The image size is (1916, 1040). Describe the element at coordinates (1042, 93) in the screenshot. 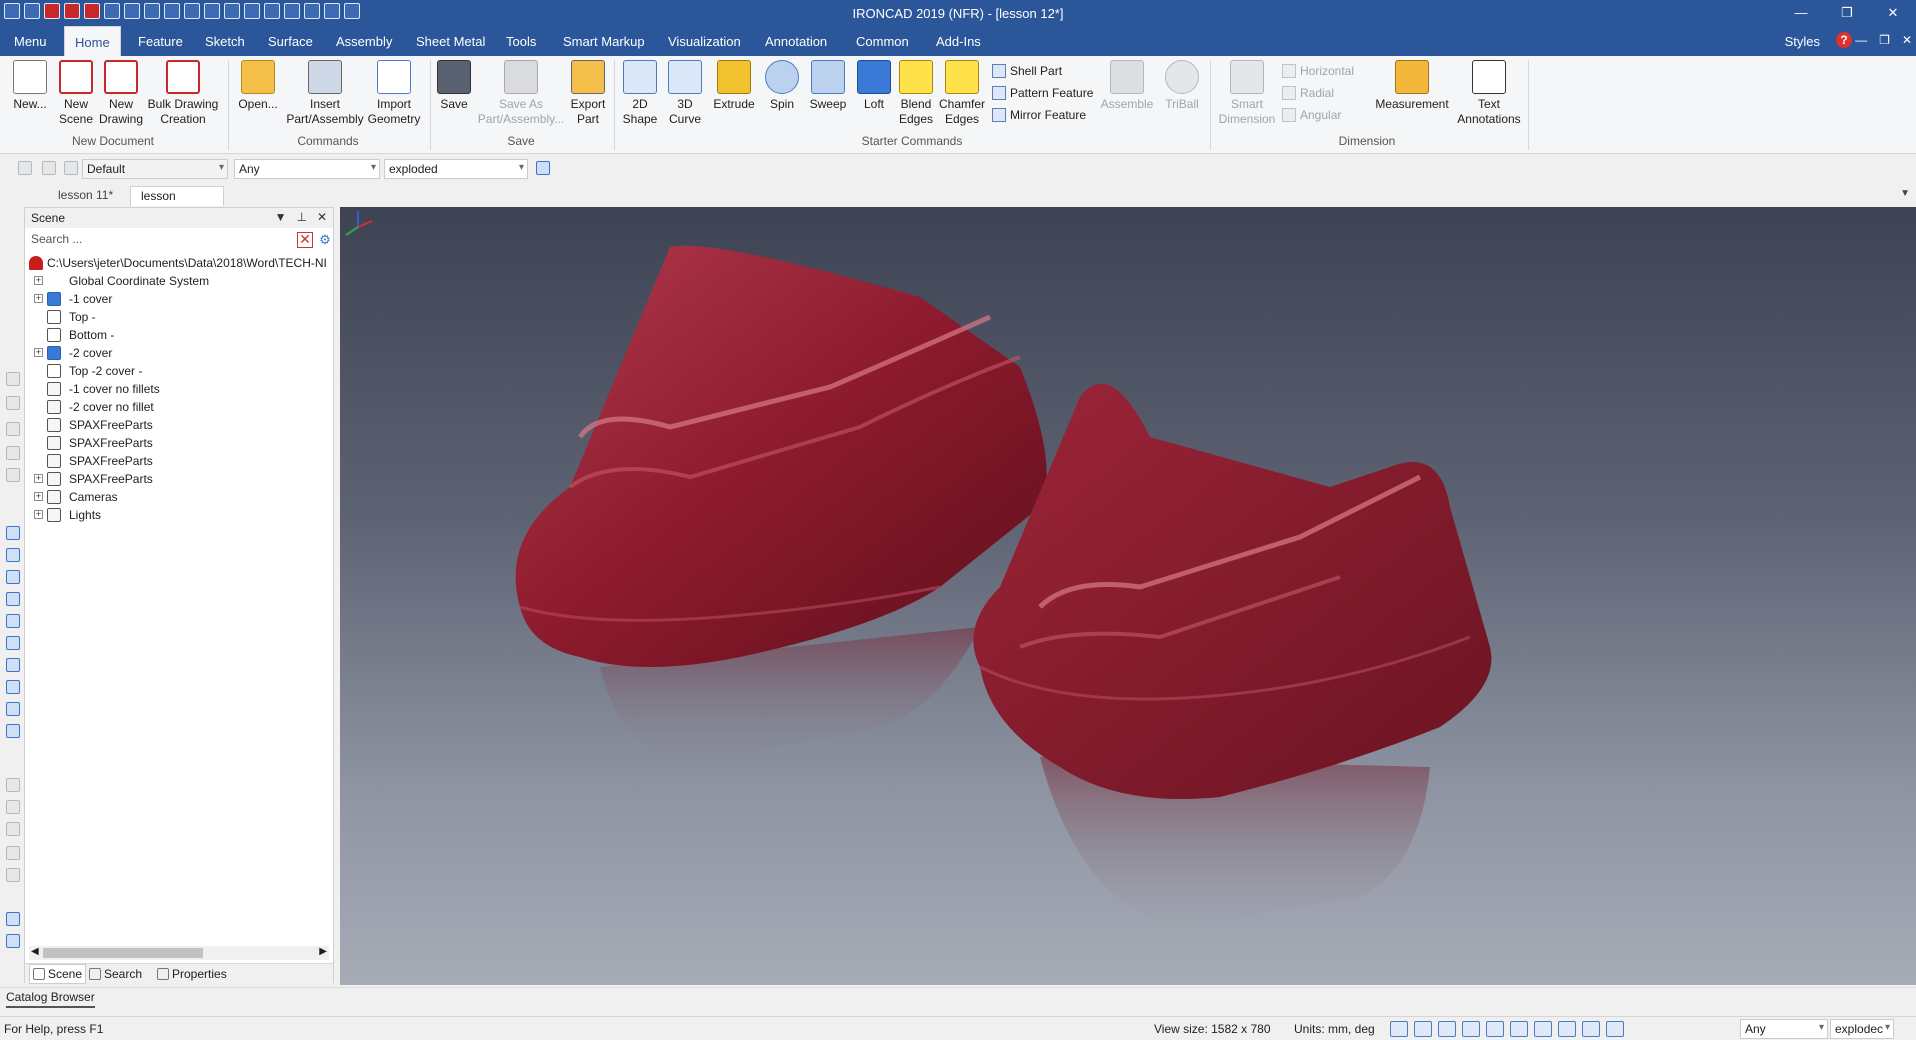

I see `pattern-feature-button: Pattern Feature` at that location.